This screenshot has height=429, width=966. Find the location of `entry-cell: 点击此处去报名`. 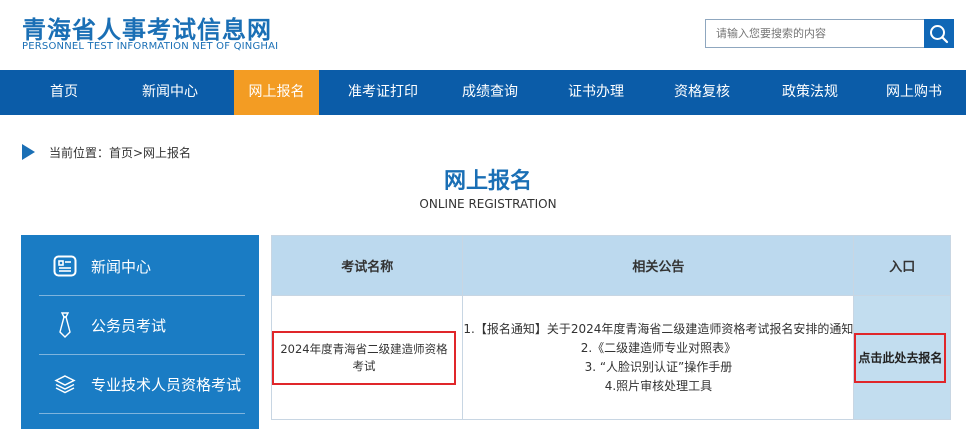

entry-cell: 点击此处去报名 is located at coordinates (902, 357).